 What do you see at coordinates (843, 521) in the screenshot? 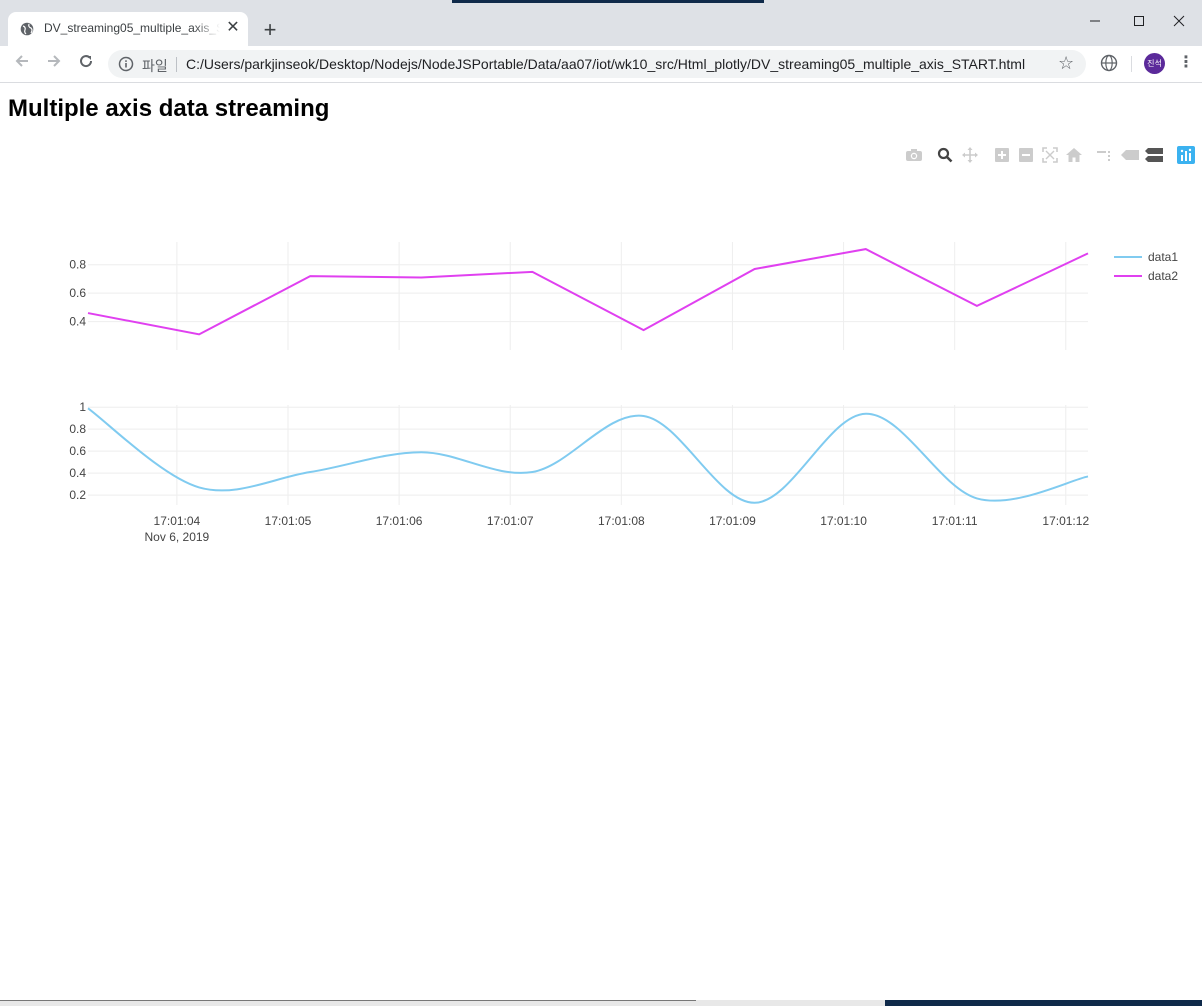
I see `x-tick-label: 17:01:10` at bounding box center [843, 521].